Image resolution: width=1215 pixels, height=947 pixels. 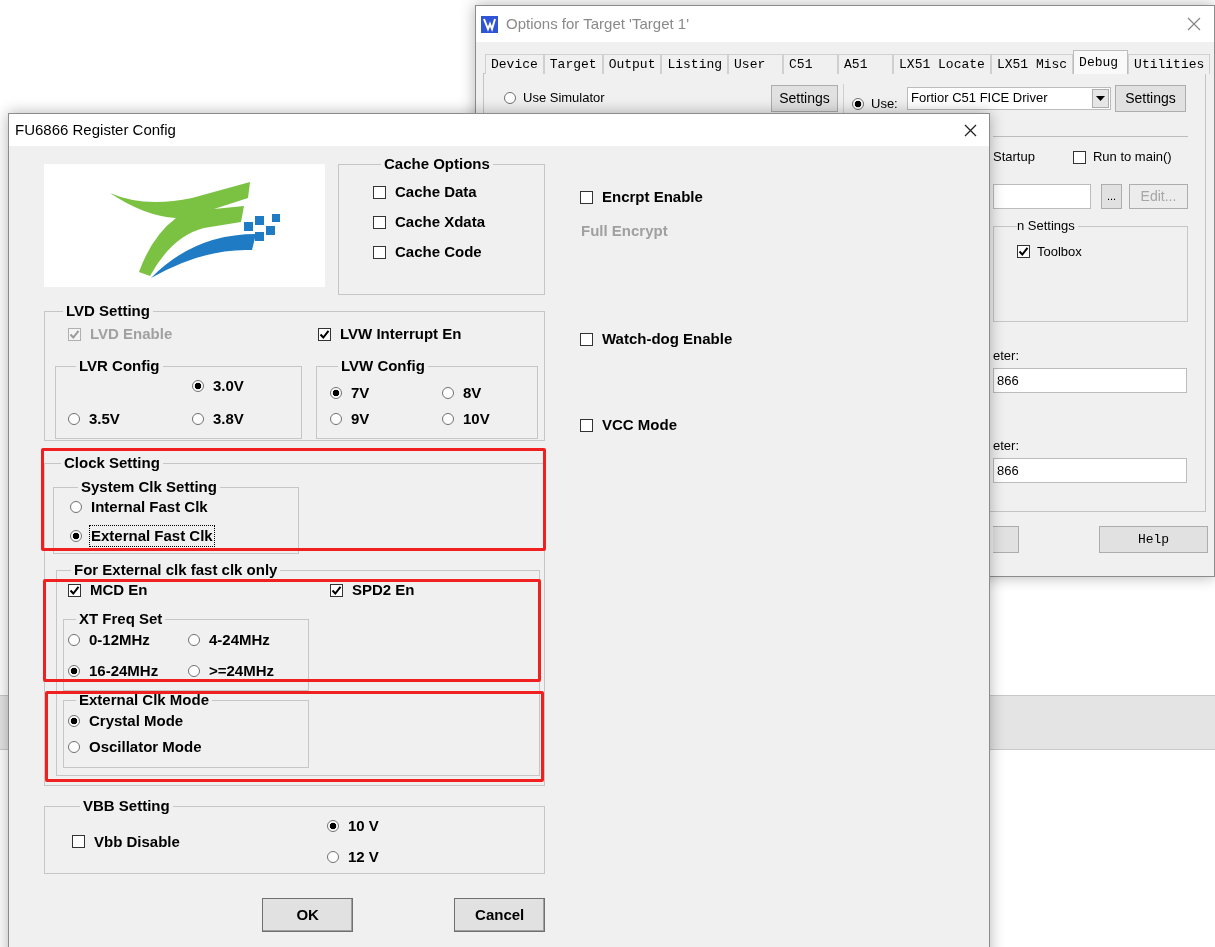 I want to click on group-title: LVR Config, so click(x=119, y=366).